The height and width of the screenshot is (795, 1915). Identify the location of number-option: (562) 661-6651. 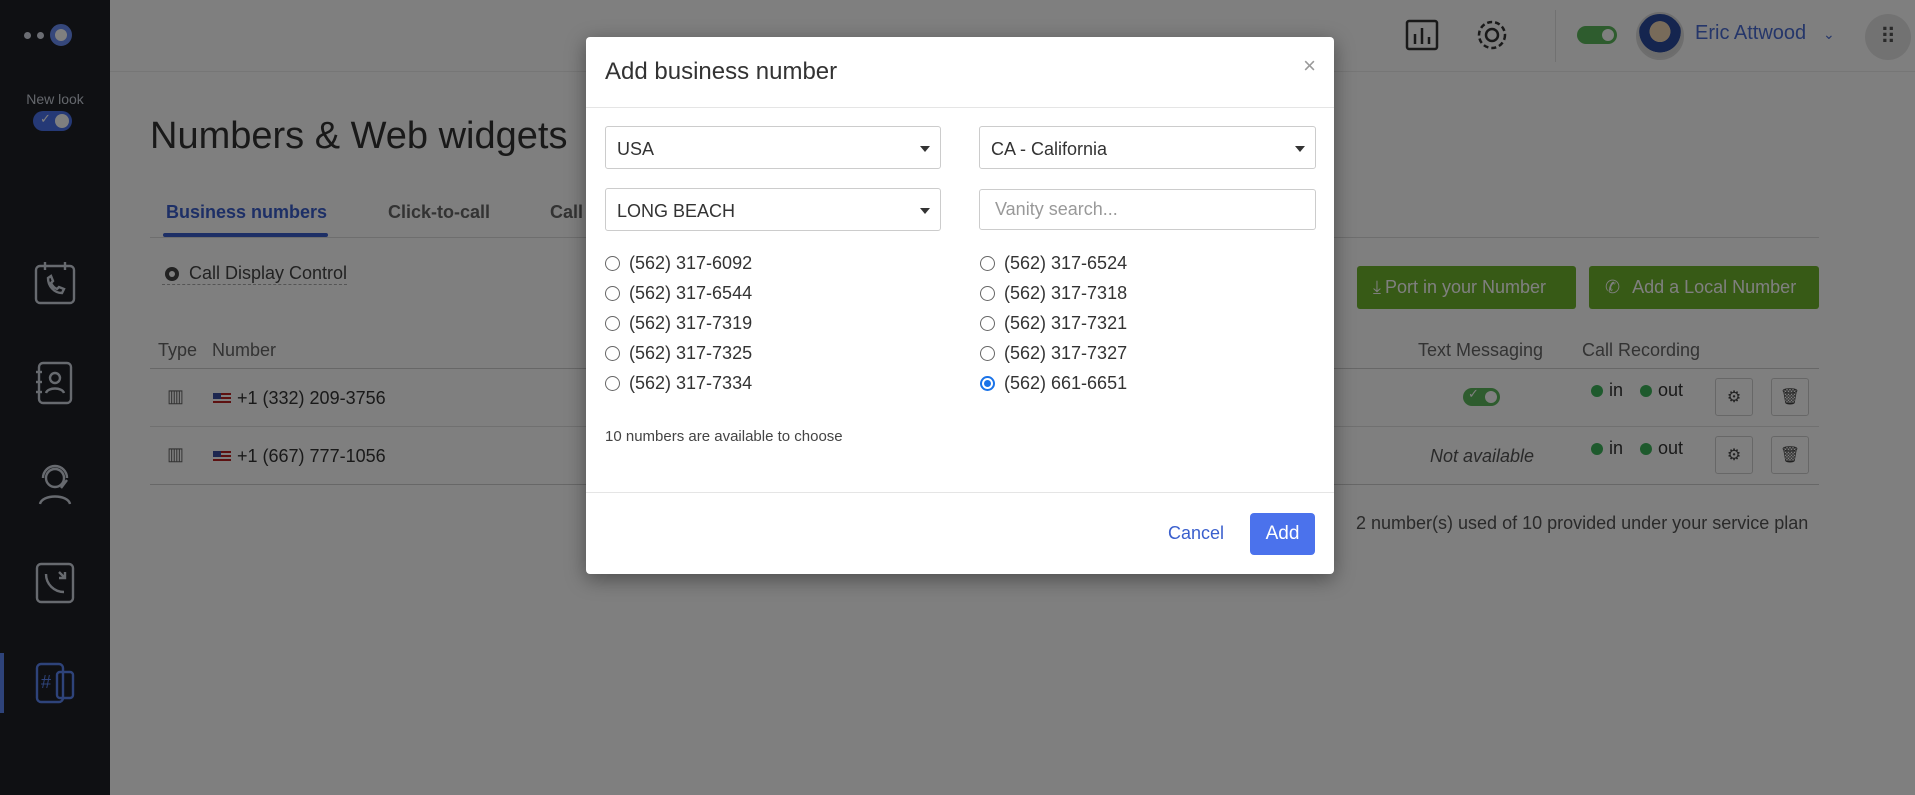
(1053, 383).